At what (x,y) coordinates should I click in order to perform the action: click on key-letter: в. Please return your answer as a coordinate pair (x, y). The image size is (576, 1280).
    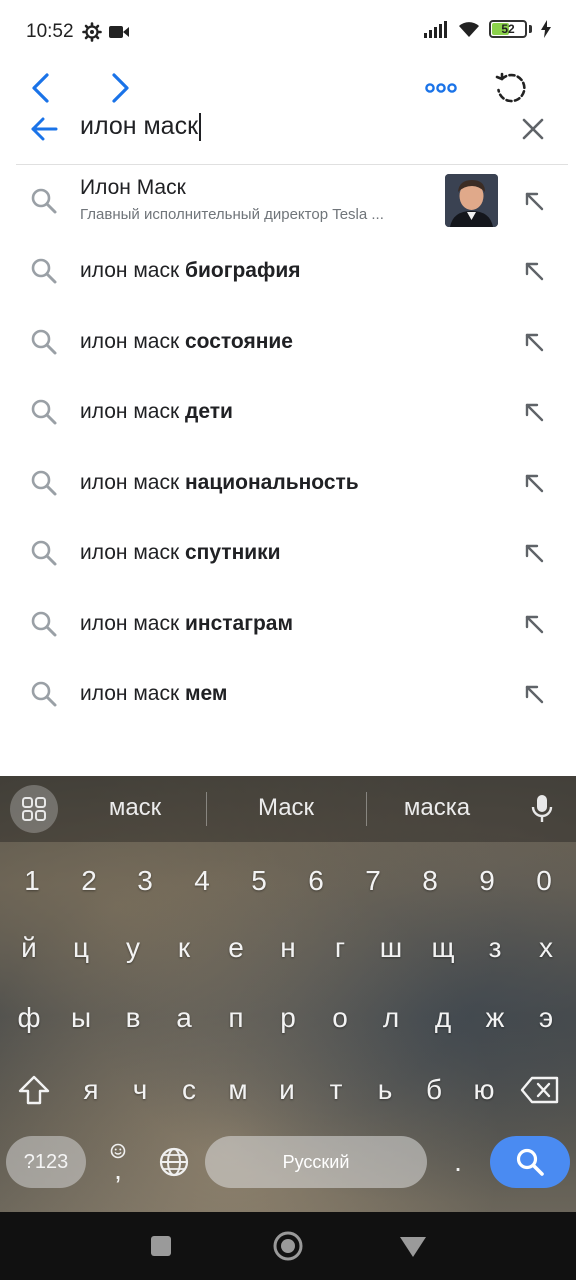
    Looking at the image, I should click on (133, 1018).